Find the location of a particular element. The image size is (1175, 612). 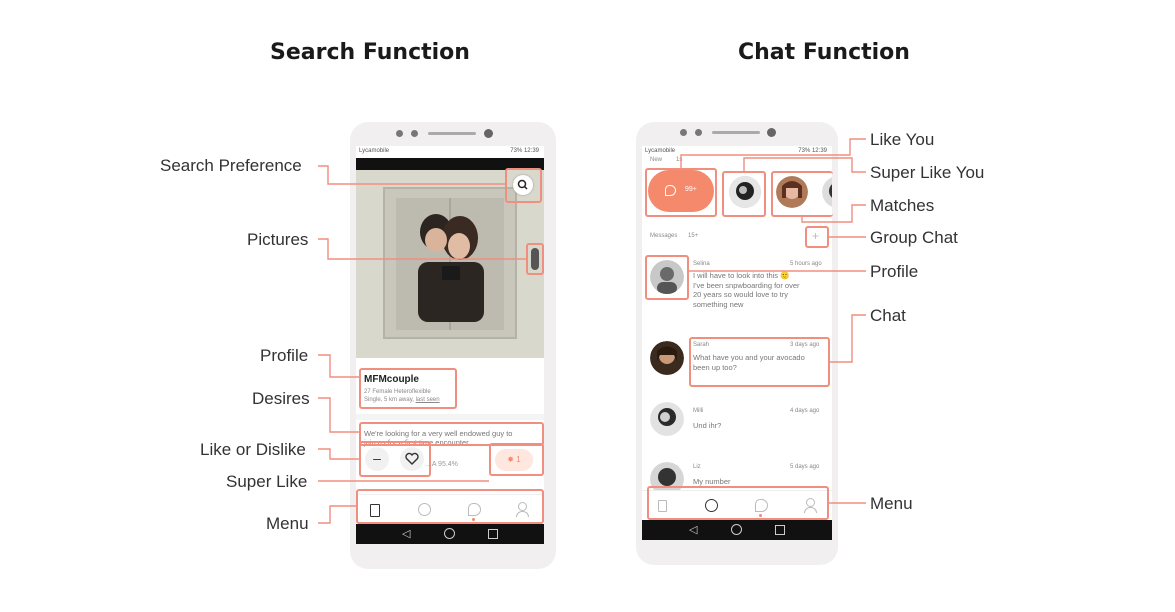

callout-super-like: Super Like is located at coordinates (267, 481).